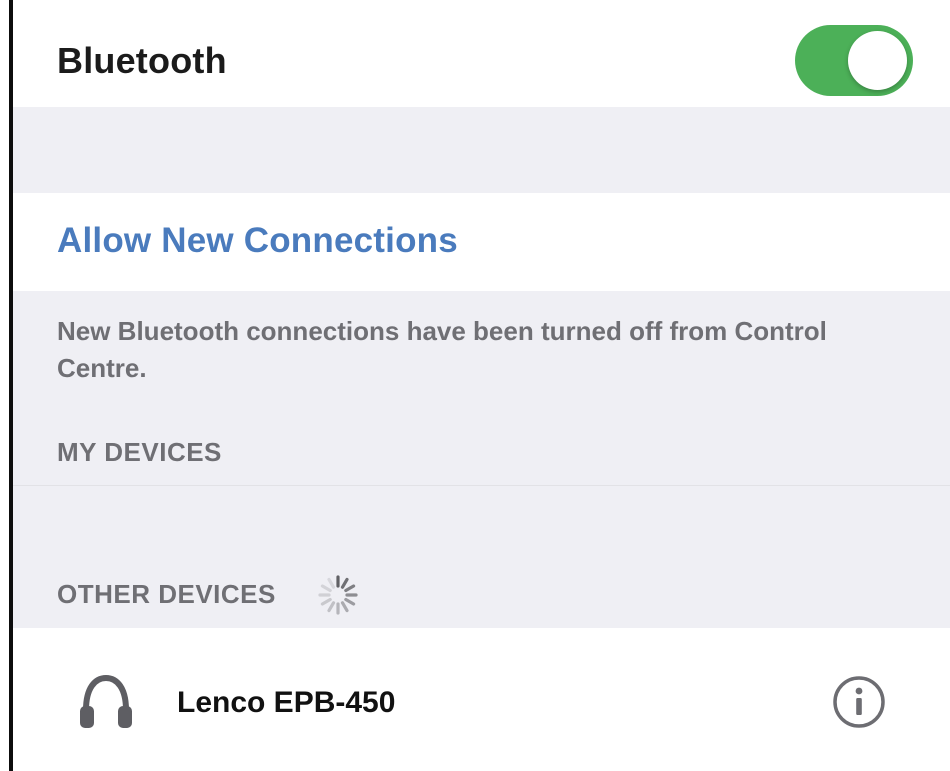 Image resolution: width=950 pixels, height=771 pixels. Describe the element at coordinates (257, 241) in the screenshot. I see `allow-new-connections-link: Allow New Connections` at that location.